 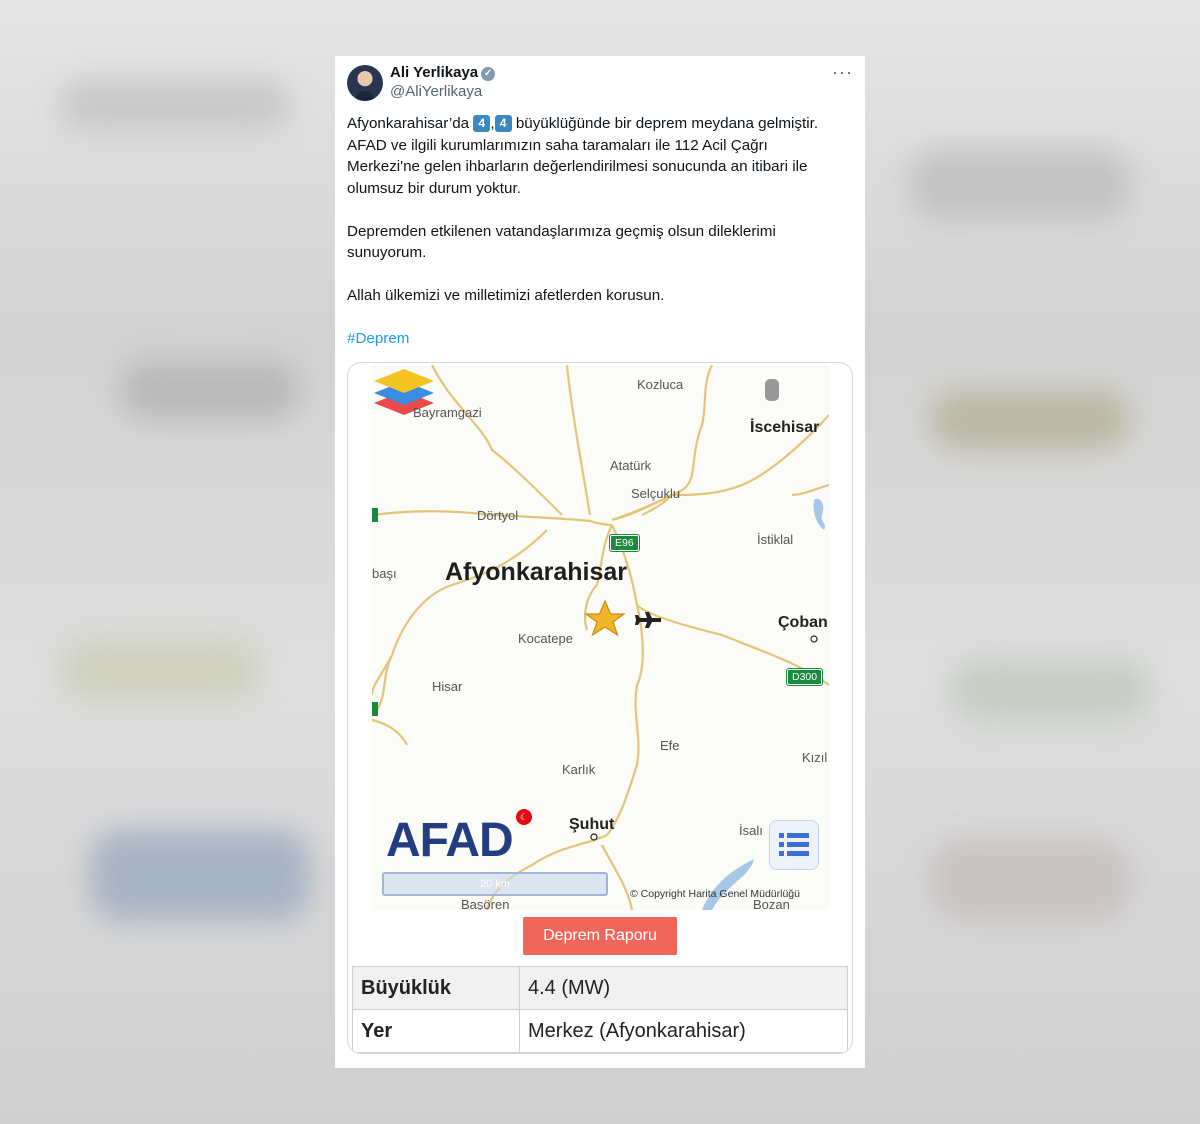 What do you see at coordinates (579, 769) in the screenshot?
I see `map-label-karlik: Karlık` at bounding box center [579, 769].